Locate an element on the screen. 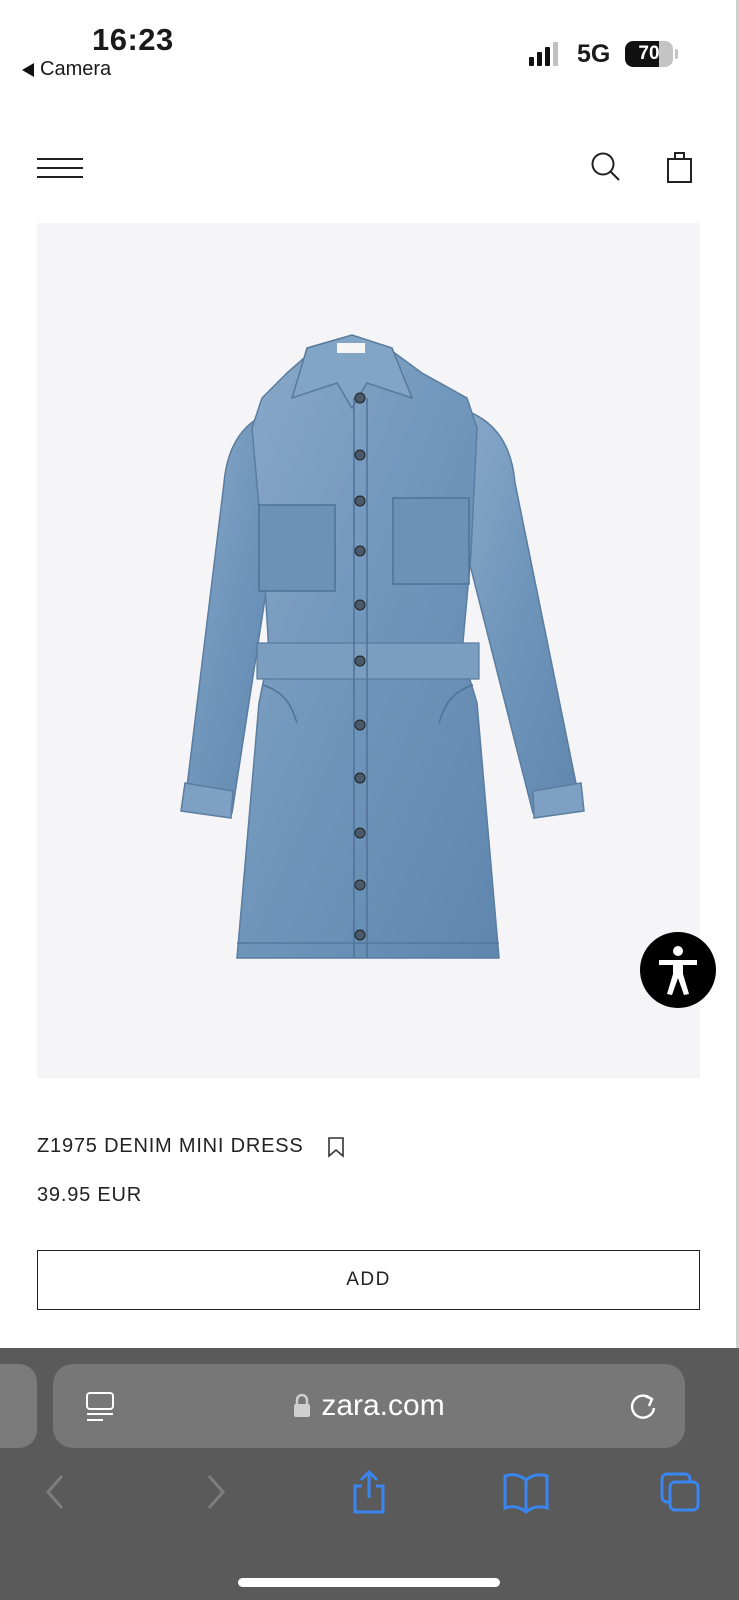 This screenshot has height=1600, width=739. bookmarks-icon is located at coordinates (526, 1492).